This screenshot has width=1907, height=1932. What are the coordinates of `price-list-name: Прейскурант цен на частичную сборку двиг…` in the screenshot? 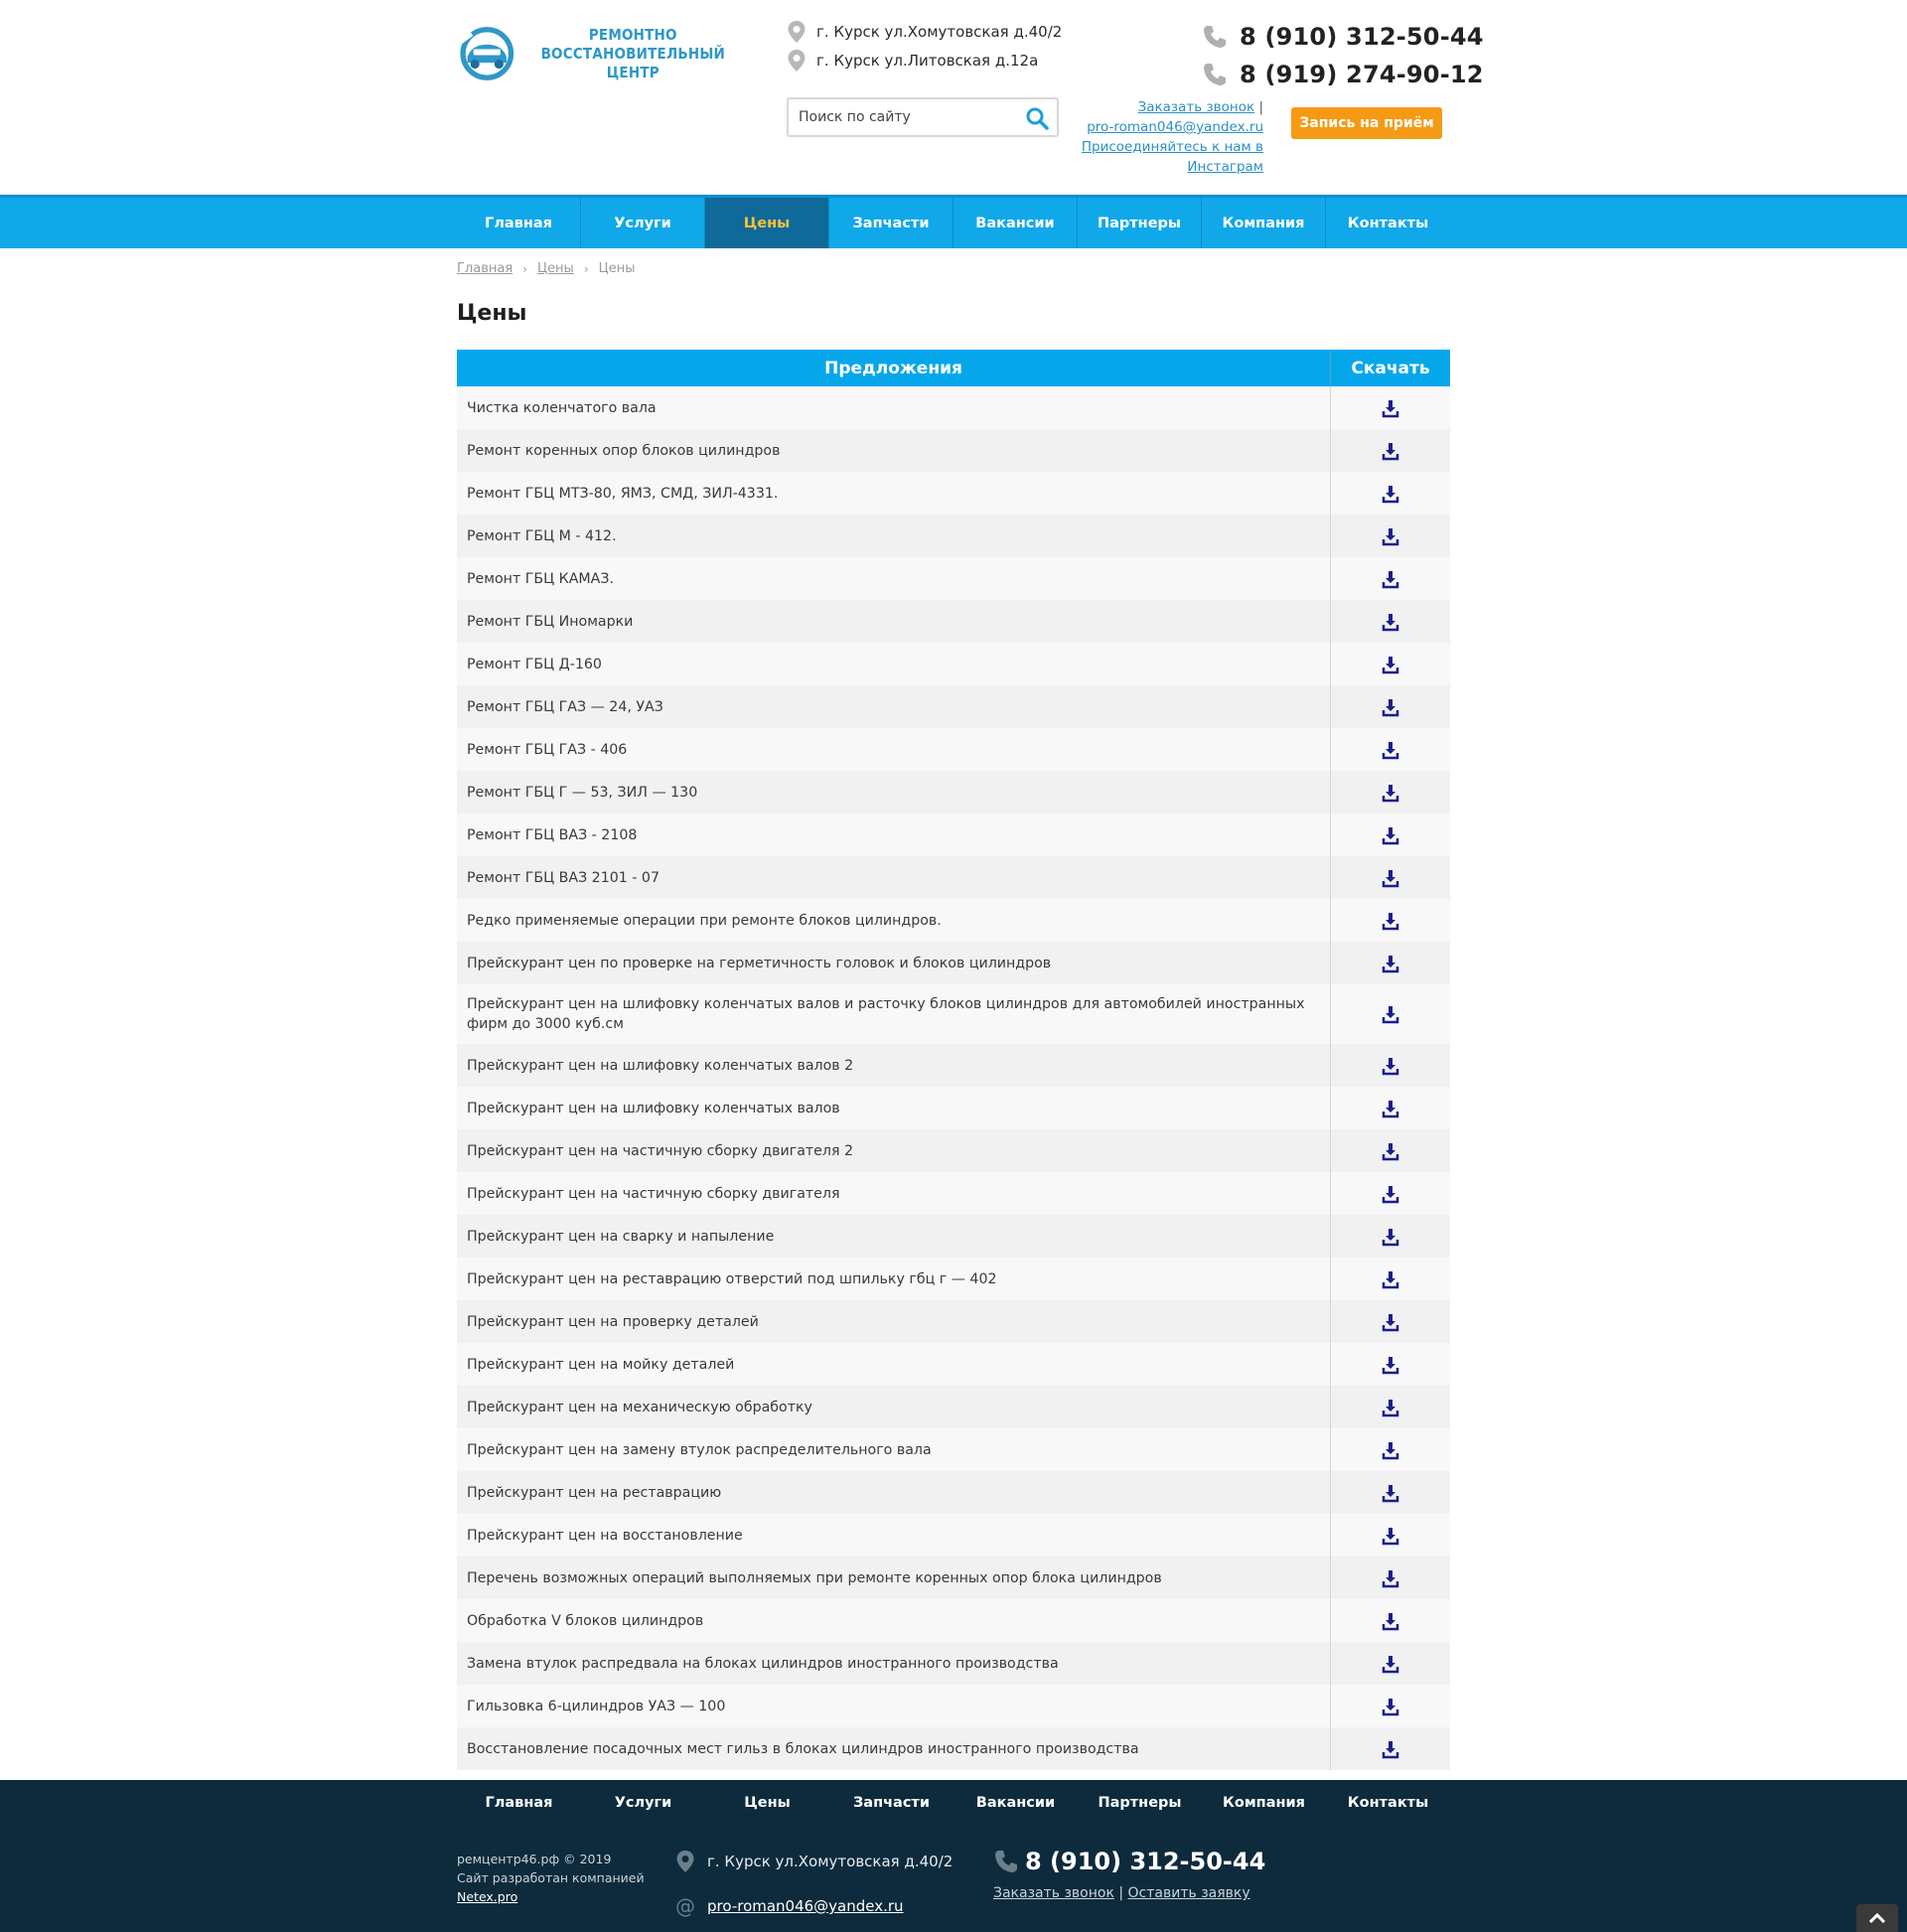 It's located at (894, 1193).